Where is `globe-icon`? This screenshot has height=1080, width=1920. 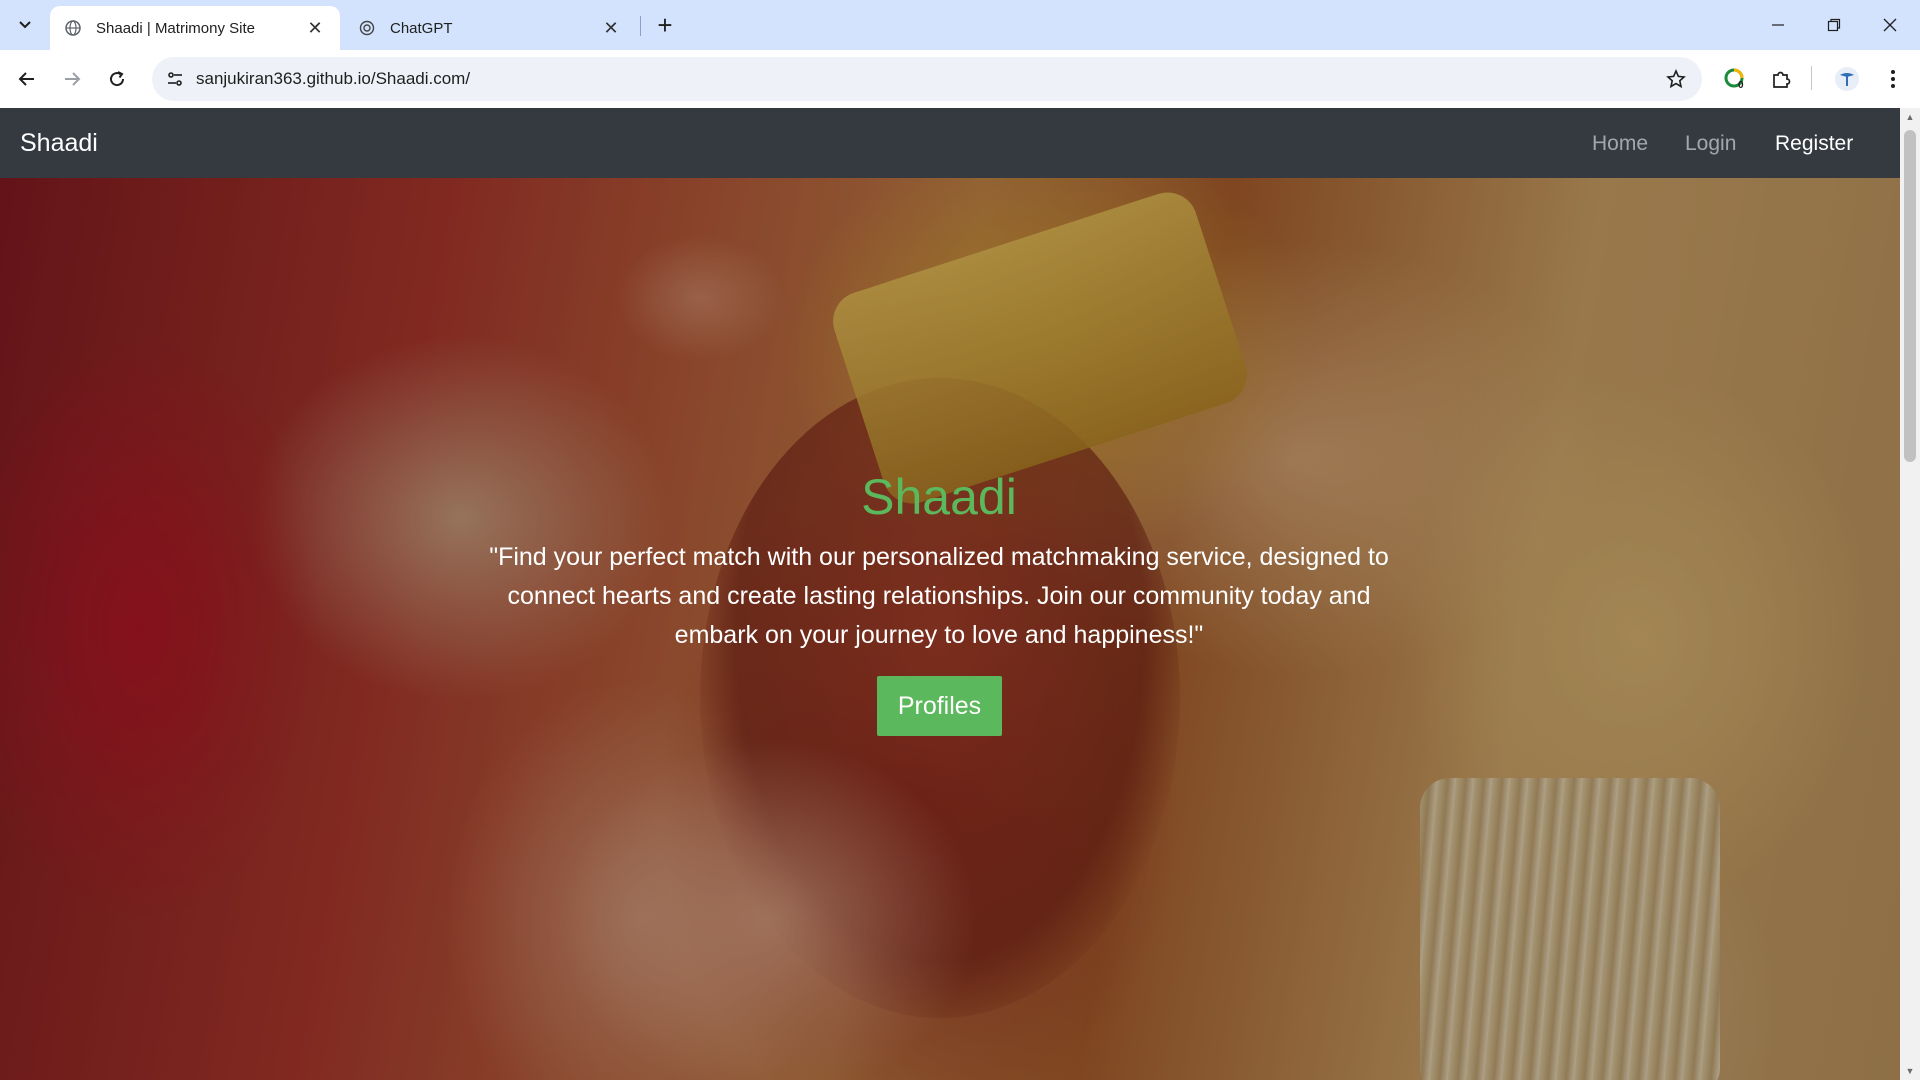 globe-icon is located at coordinates (73, 28).